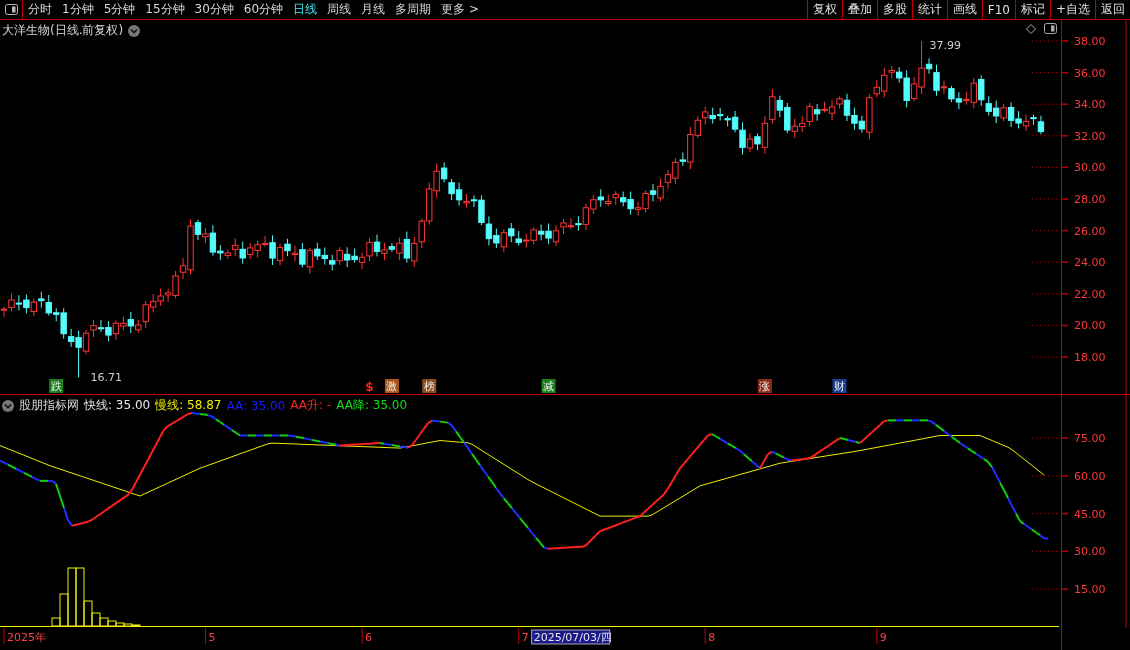 This screenshot has width=1130, height=650. Describe the element at coordinates (1090, 357) in the screenshot. I see `price-axis-label: 18.00` at that location.